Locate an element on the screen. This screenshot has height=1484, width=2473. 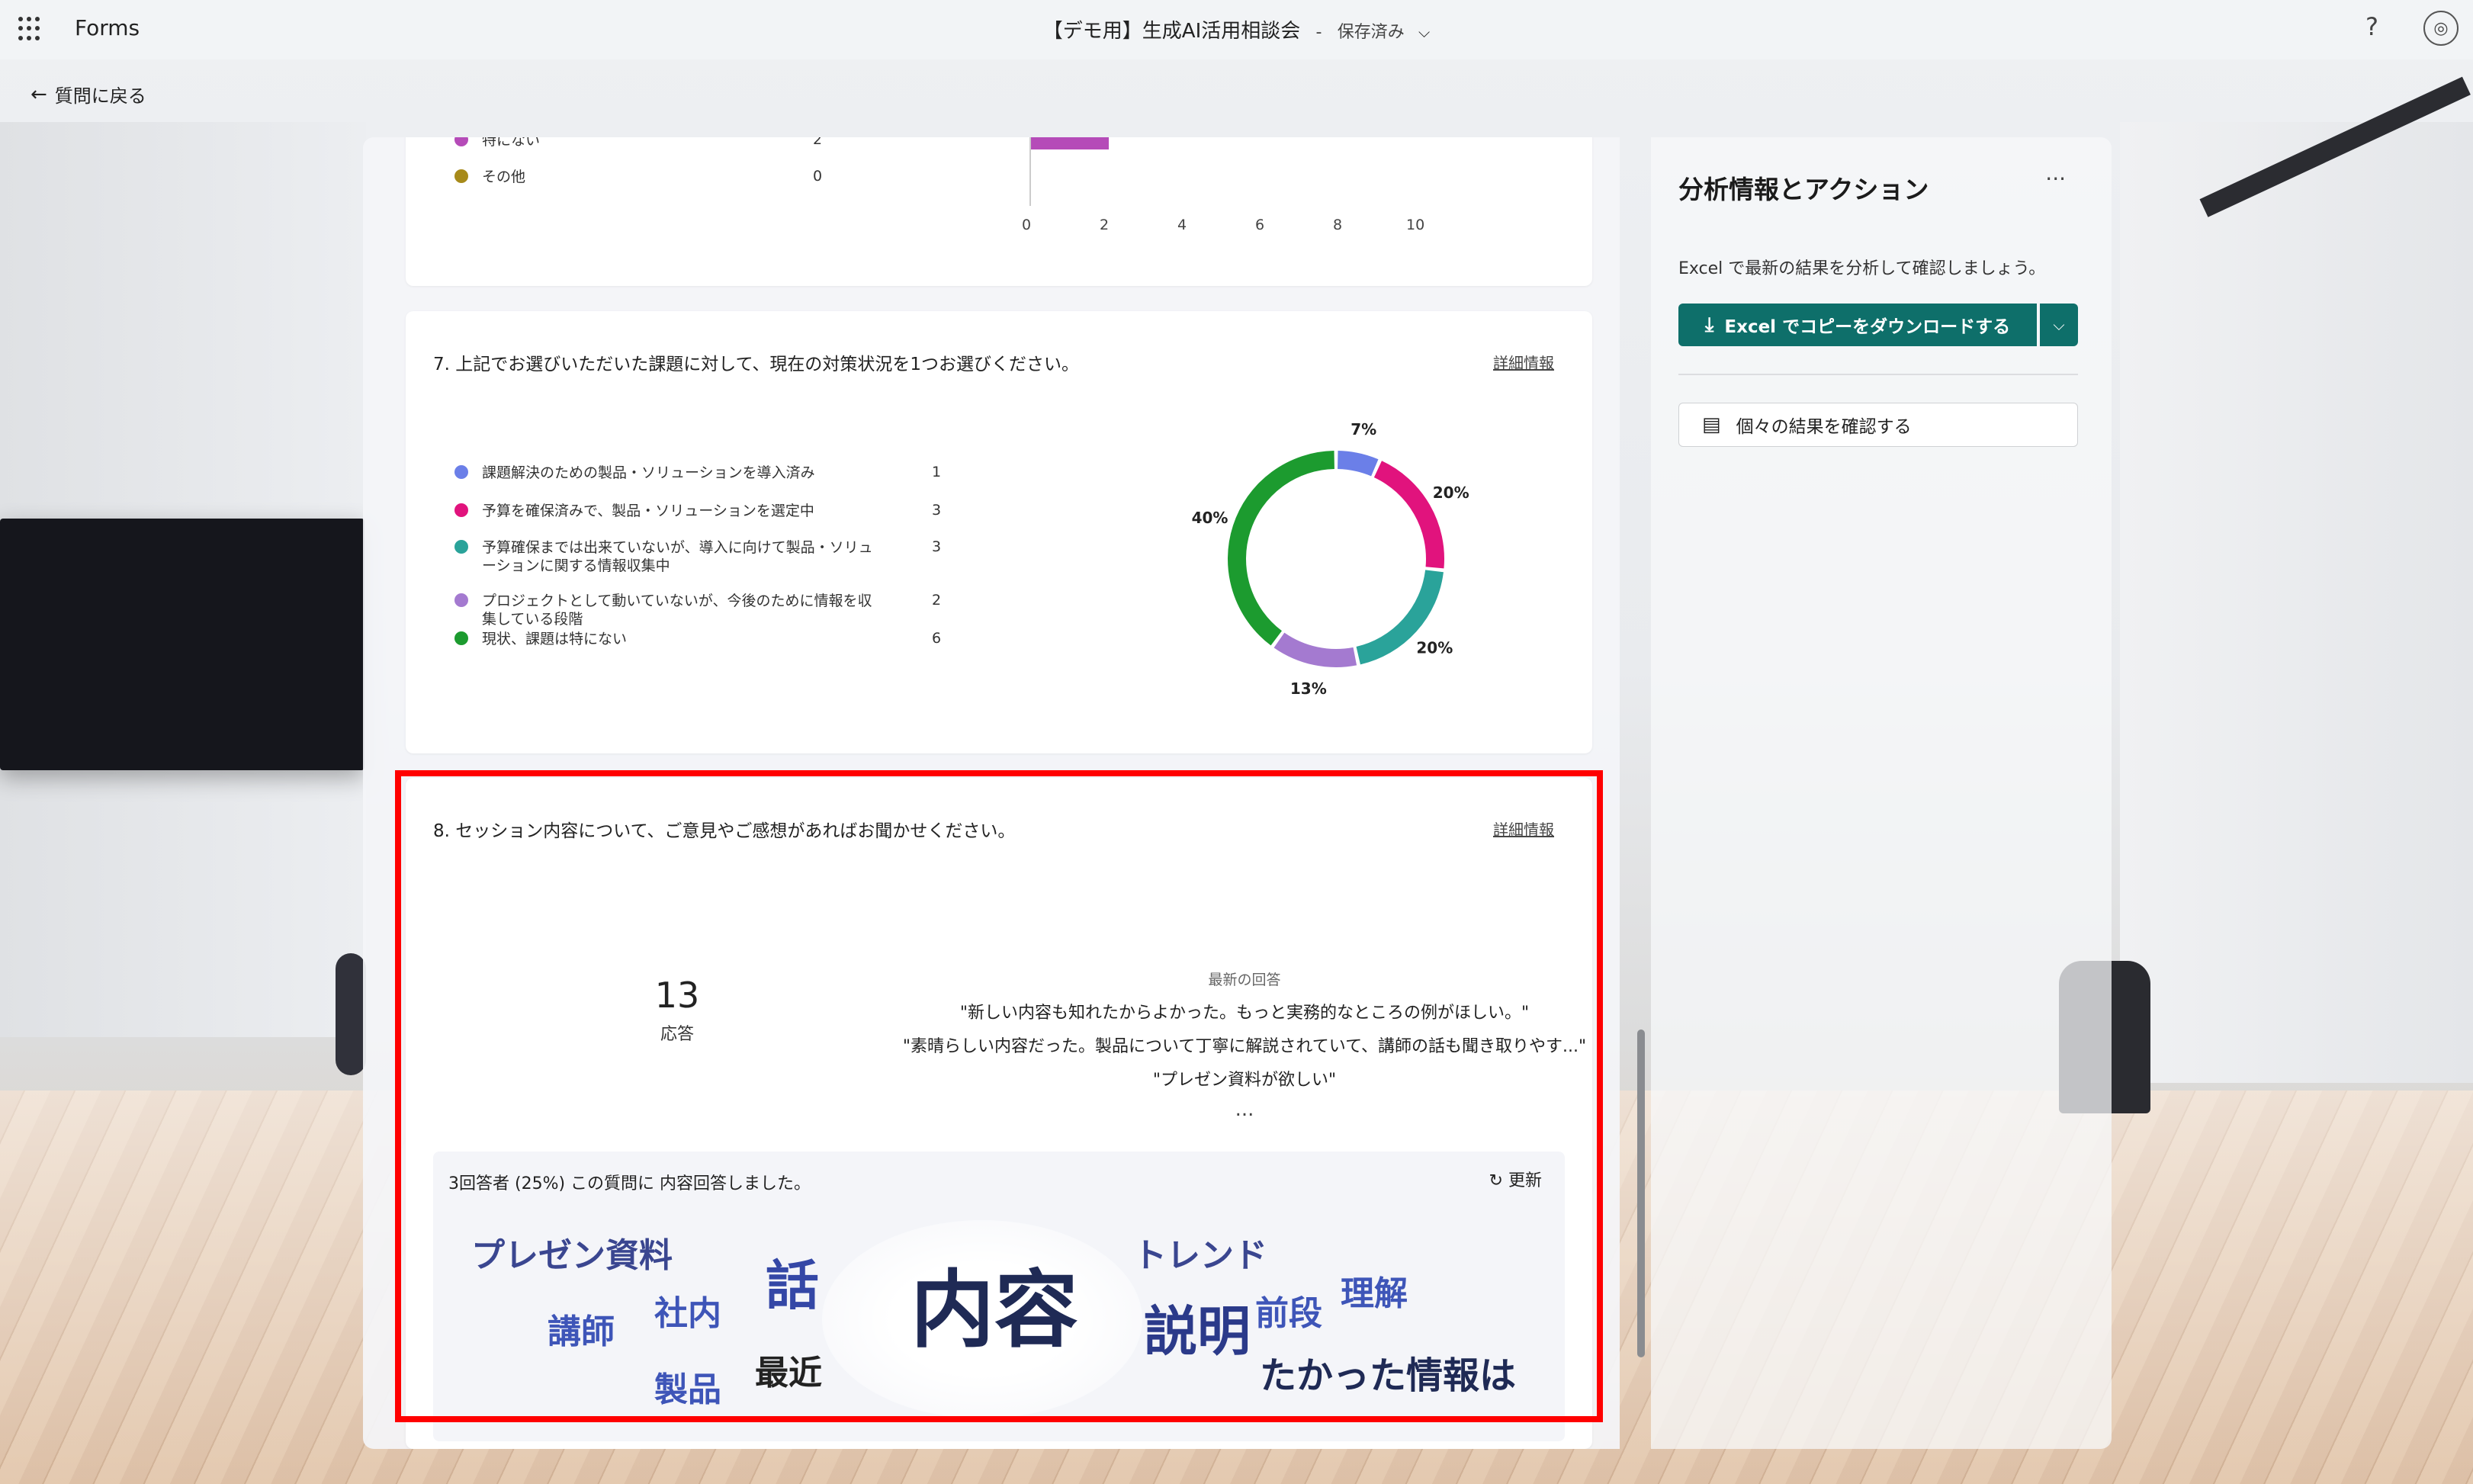
refresh-button: ↻ 更新 is located at coordinates (1515, 1179).